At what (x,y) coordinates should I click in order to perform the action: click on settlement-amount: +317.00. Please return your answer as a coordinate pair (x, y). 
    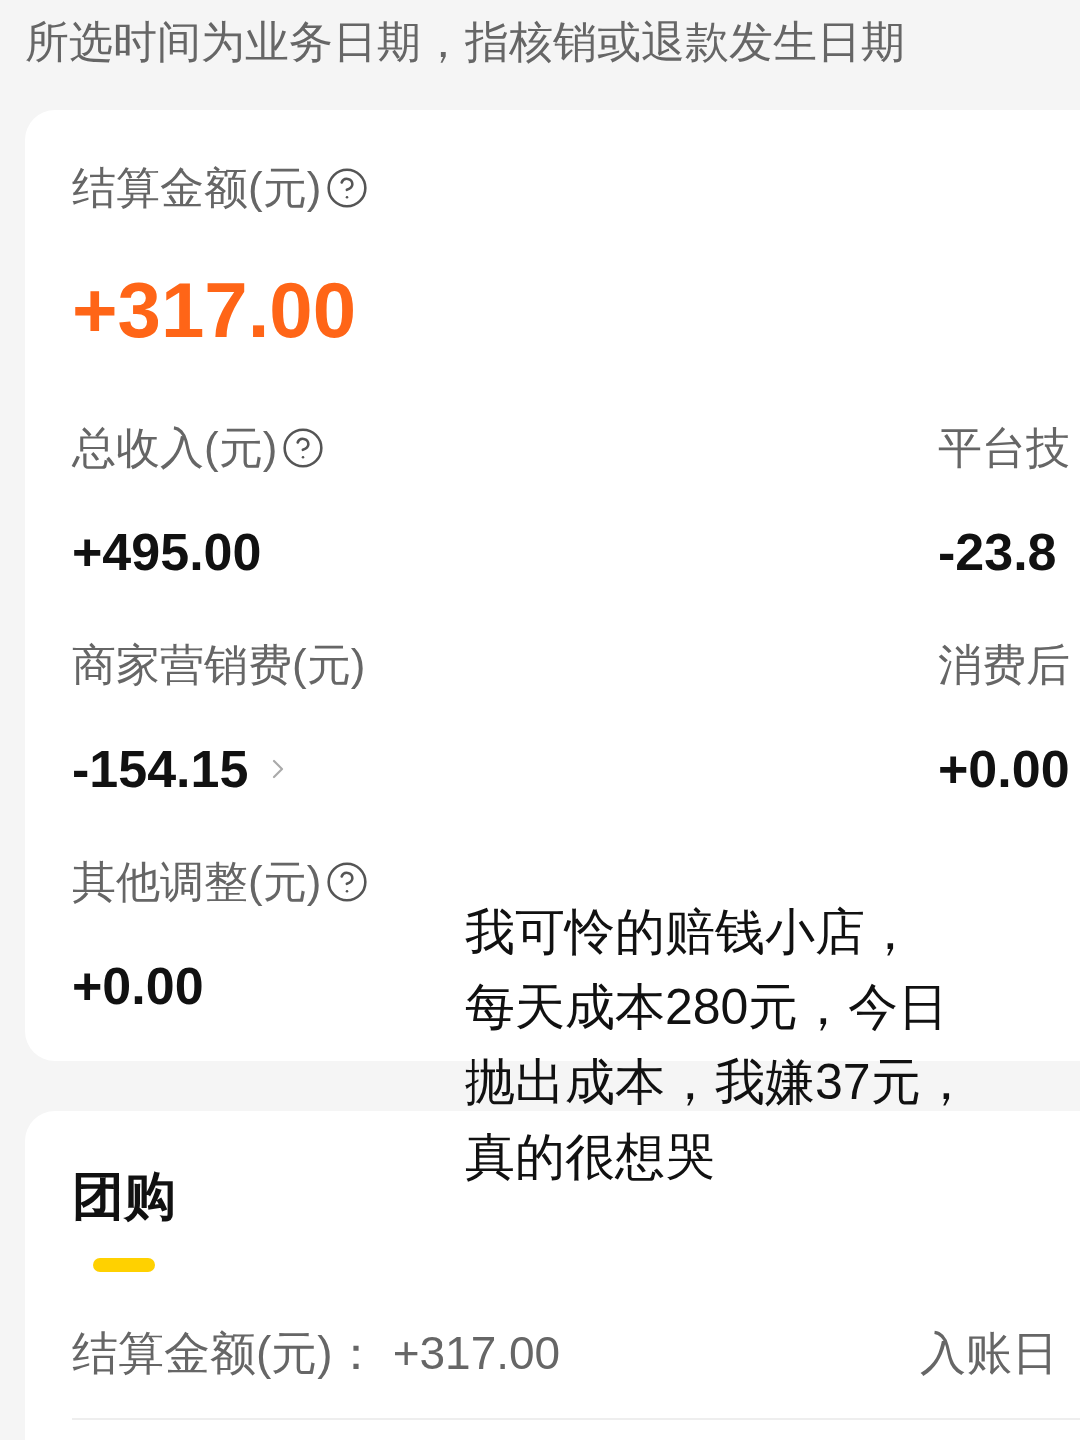
    Looking at the image, I should click on (214, 310).